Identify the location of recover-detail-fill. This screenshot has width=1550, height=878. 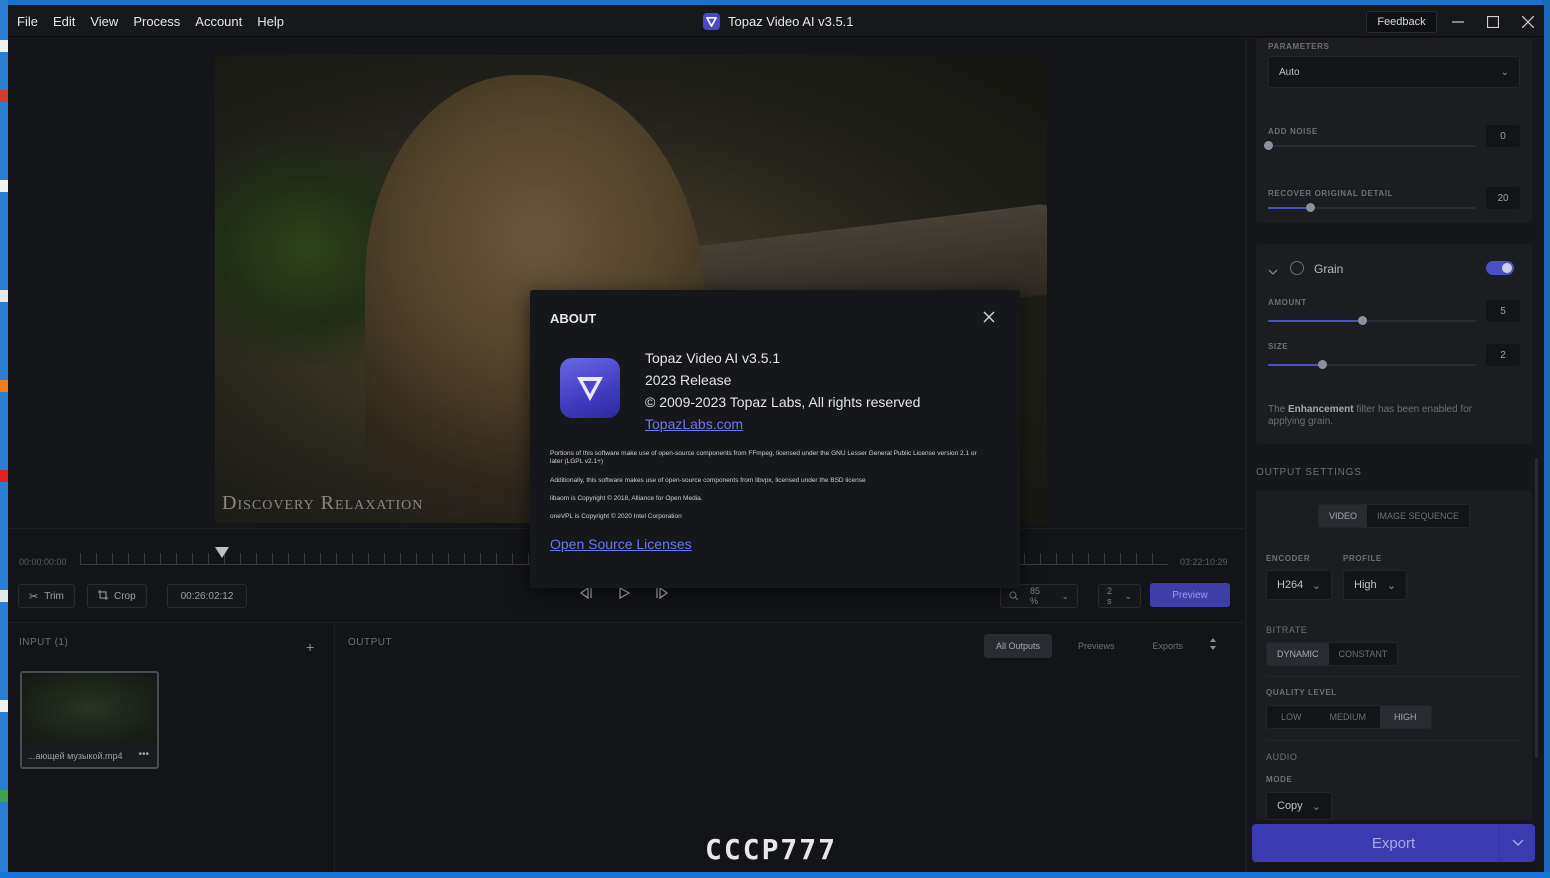
(1289, 208).